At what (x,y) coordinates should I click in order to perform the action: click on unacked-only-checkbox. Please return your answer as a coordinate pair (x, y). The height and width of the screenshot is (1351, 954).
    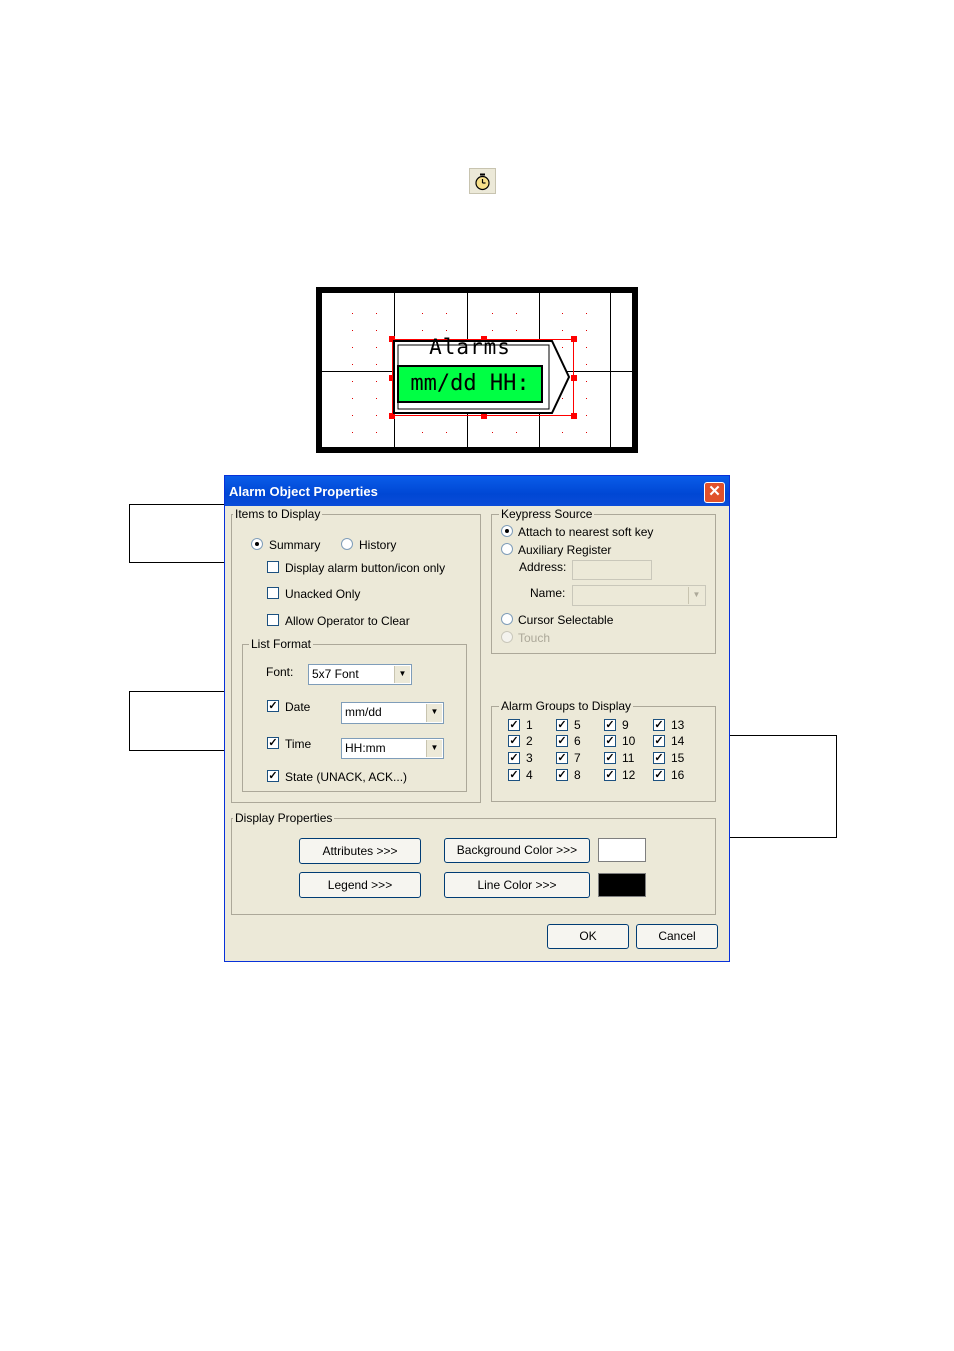
    Looking at the image, I should click on (273, 593).